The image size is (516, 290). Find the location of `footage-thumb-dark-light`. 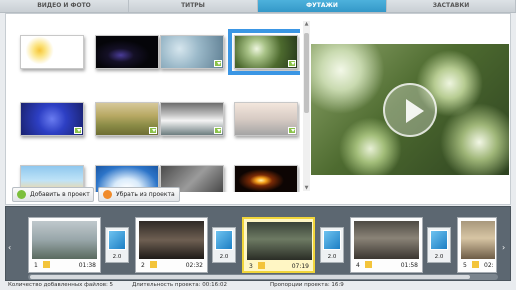

footage-thumb-dark-light is located at coordinates (127, 52).